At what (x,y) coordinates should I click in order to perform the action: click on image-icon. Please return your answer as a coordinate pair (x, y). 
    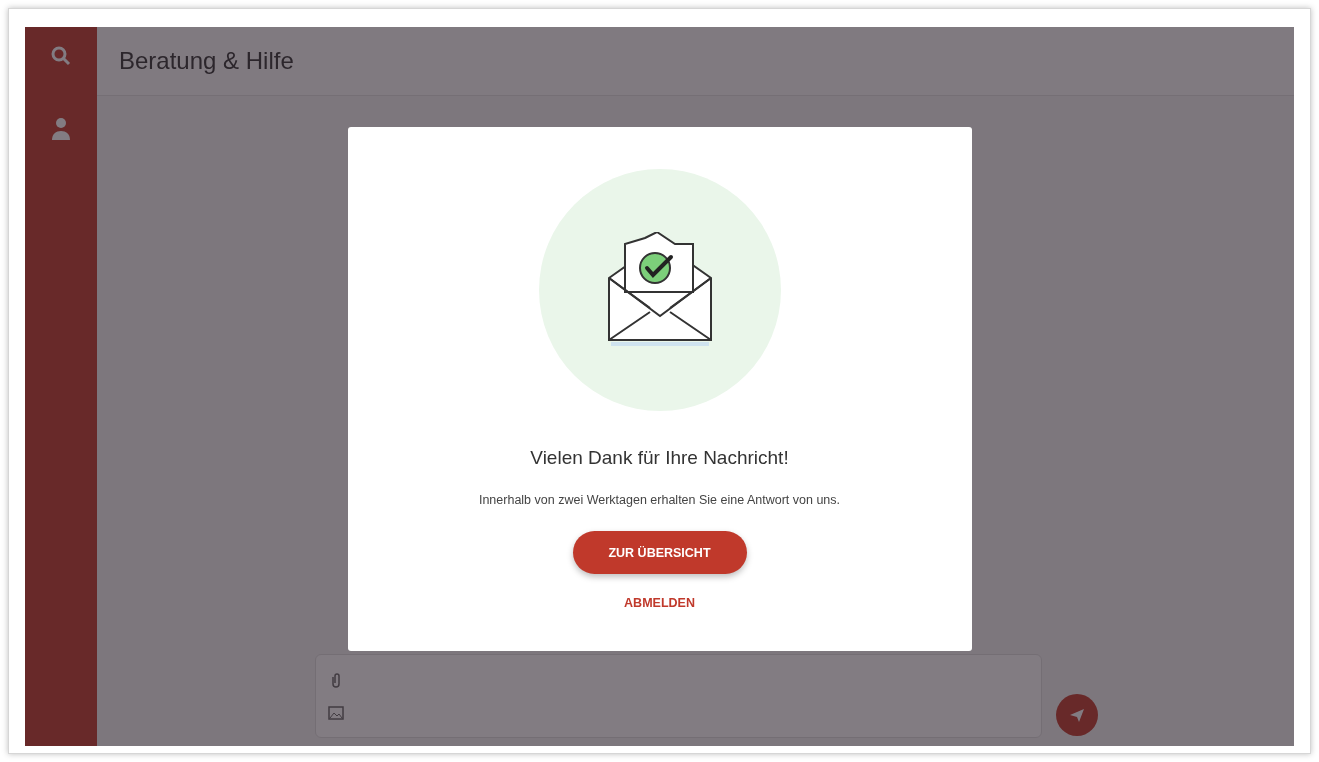
    Looking at the image, I should click on (336, 713).